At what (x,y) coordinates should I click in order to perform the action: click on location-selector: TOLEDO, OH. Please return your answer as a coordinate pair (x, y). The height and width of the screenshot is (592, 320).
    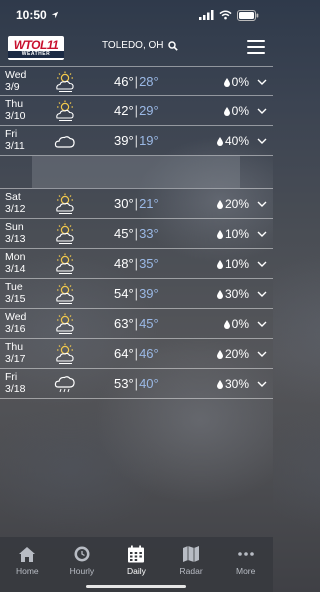
    Looking at the image, I should click on (140, 45).